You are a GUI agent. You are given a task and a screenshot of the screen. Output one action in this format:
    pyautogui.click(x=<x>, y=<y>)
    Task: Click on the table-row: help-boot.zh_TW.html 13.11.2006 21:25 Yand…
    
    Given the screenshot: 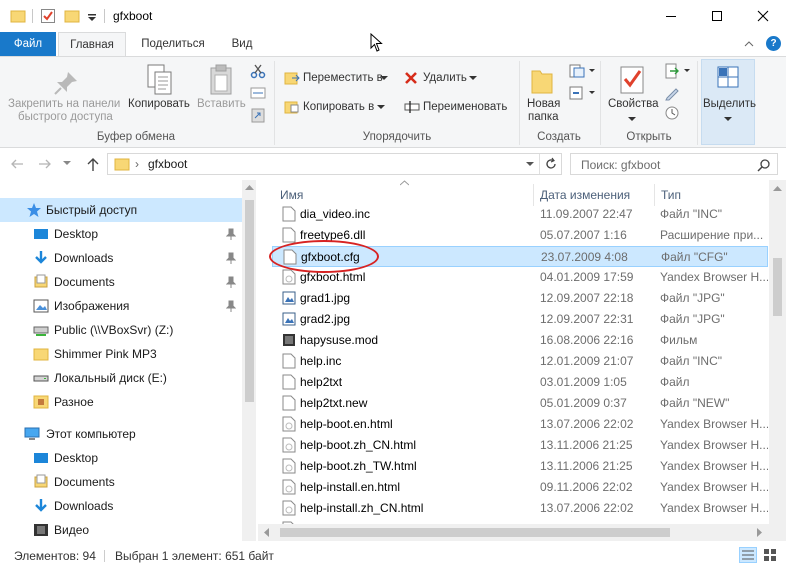 What is the action you would take?
    pyautogui.click(x=520, y=466)
    